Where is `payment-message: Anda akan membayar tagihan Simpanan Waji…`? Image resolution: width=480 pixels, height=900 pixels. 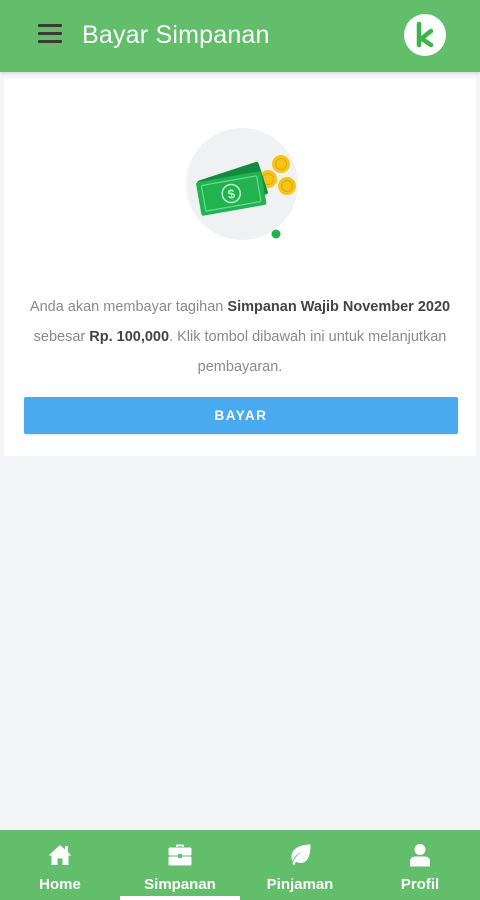
payment-message: Anda akan membayar tagihan Simpanan Waji… is located at coordinates (240, 337).